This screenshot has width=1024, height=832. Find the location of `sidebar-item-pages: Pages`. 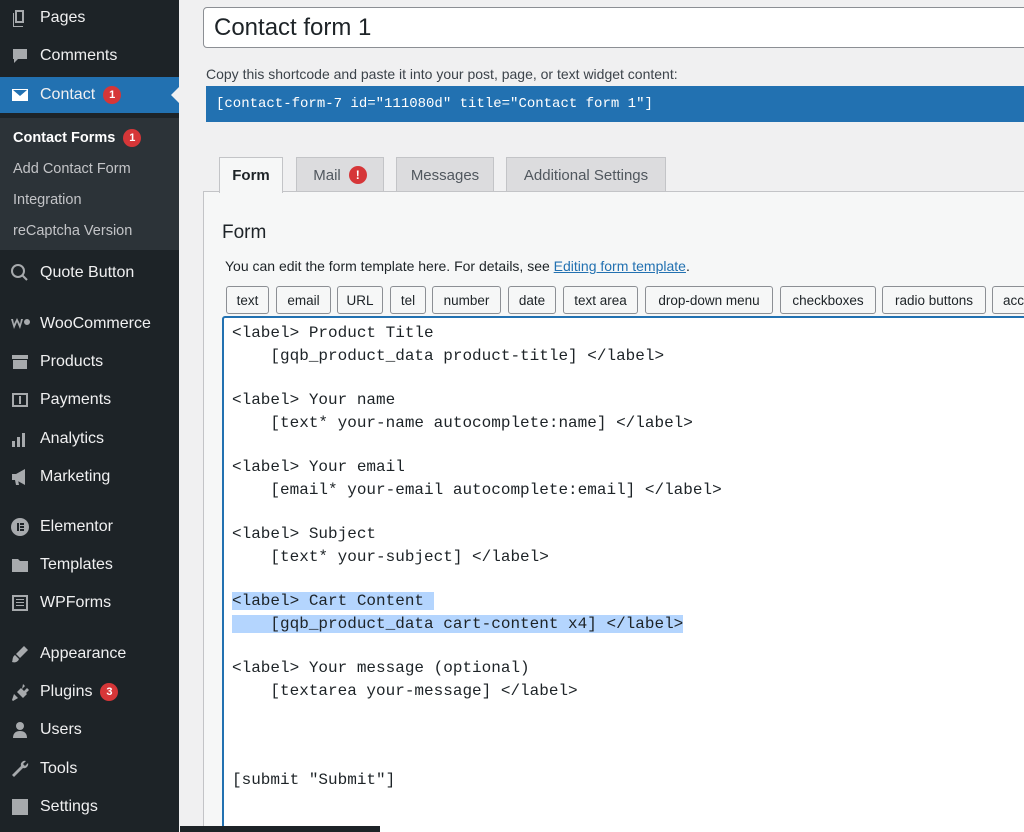

sidebar-item-pages: Pages is located at coordinates (89, 18).